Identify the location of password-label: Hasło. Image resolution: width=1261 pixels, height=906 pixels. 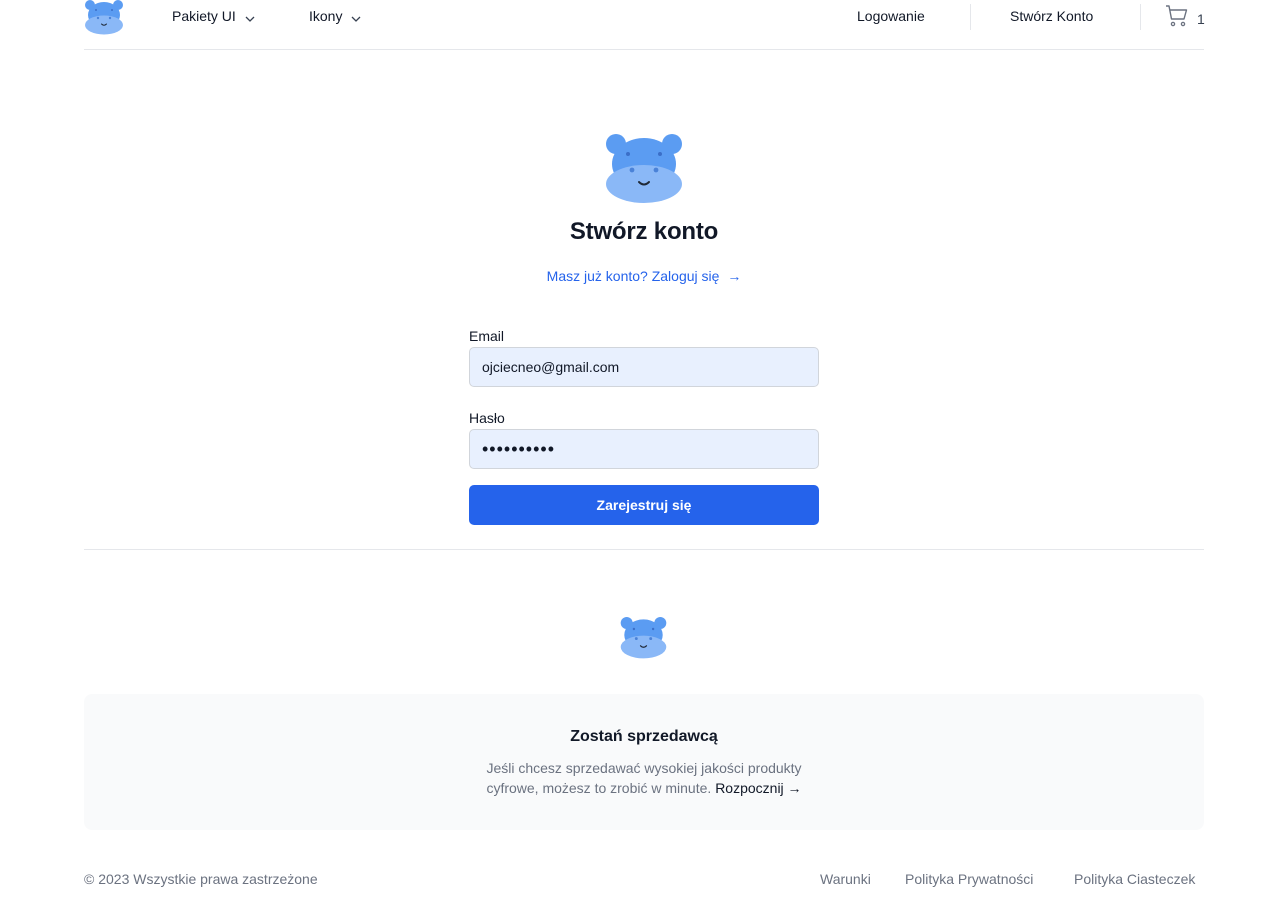
(487, 418).